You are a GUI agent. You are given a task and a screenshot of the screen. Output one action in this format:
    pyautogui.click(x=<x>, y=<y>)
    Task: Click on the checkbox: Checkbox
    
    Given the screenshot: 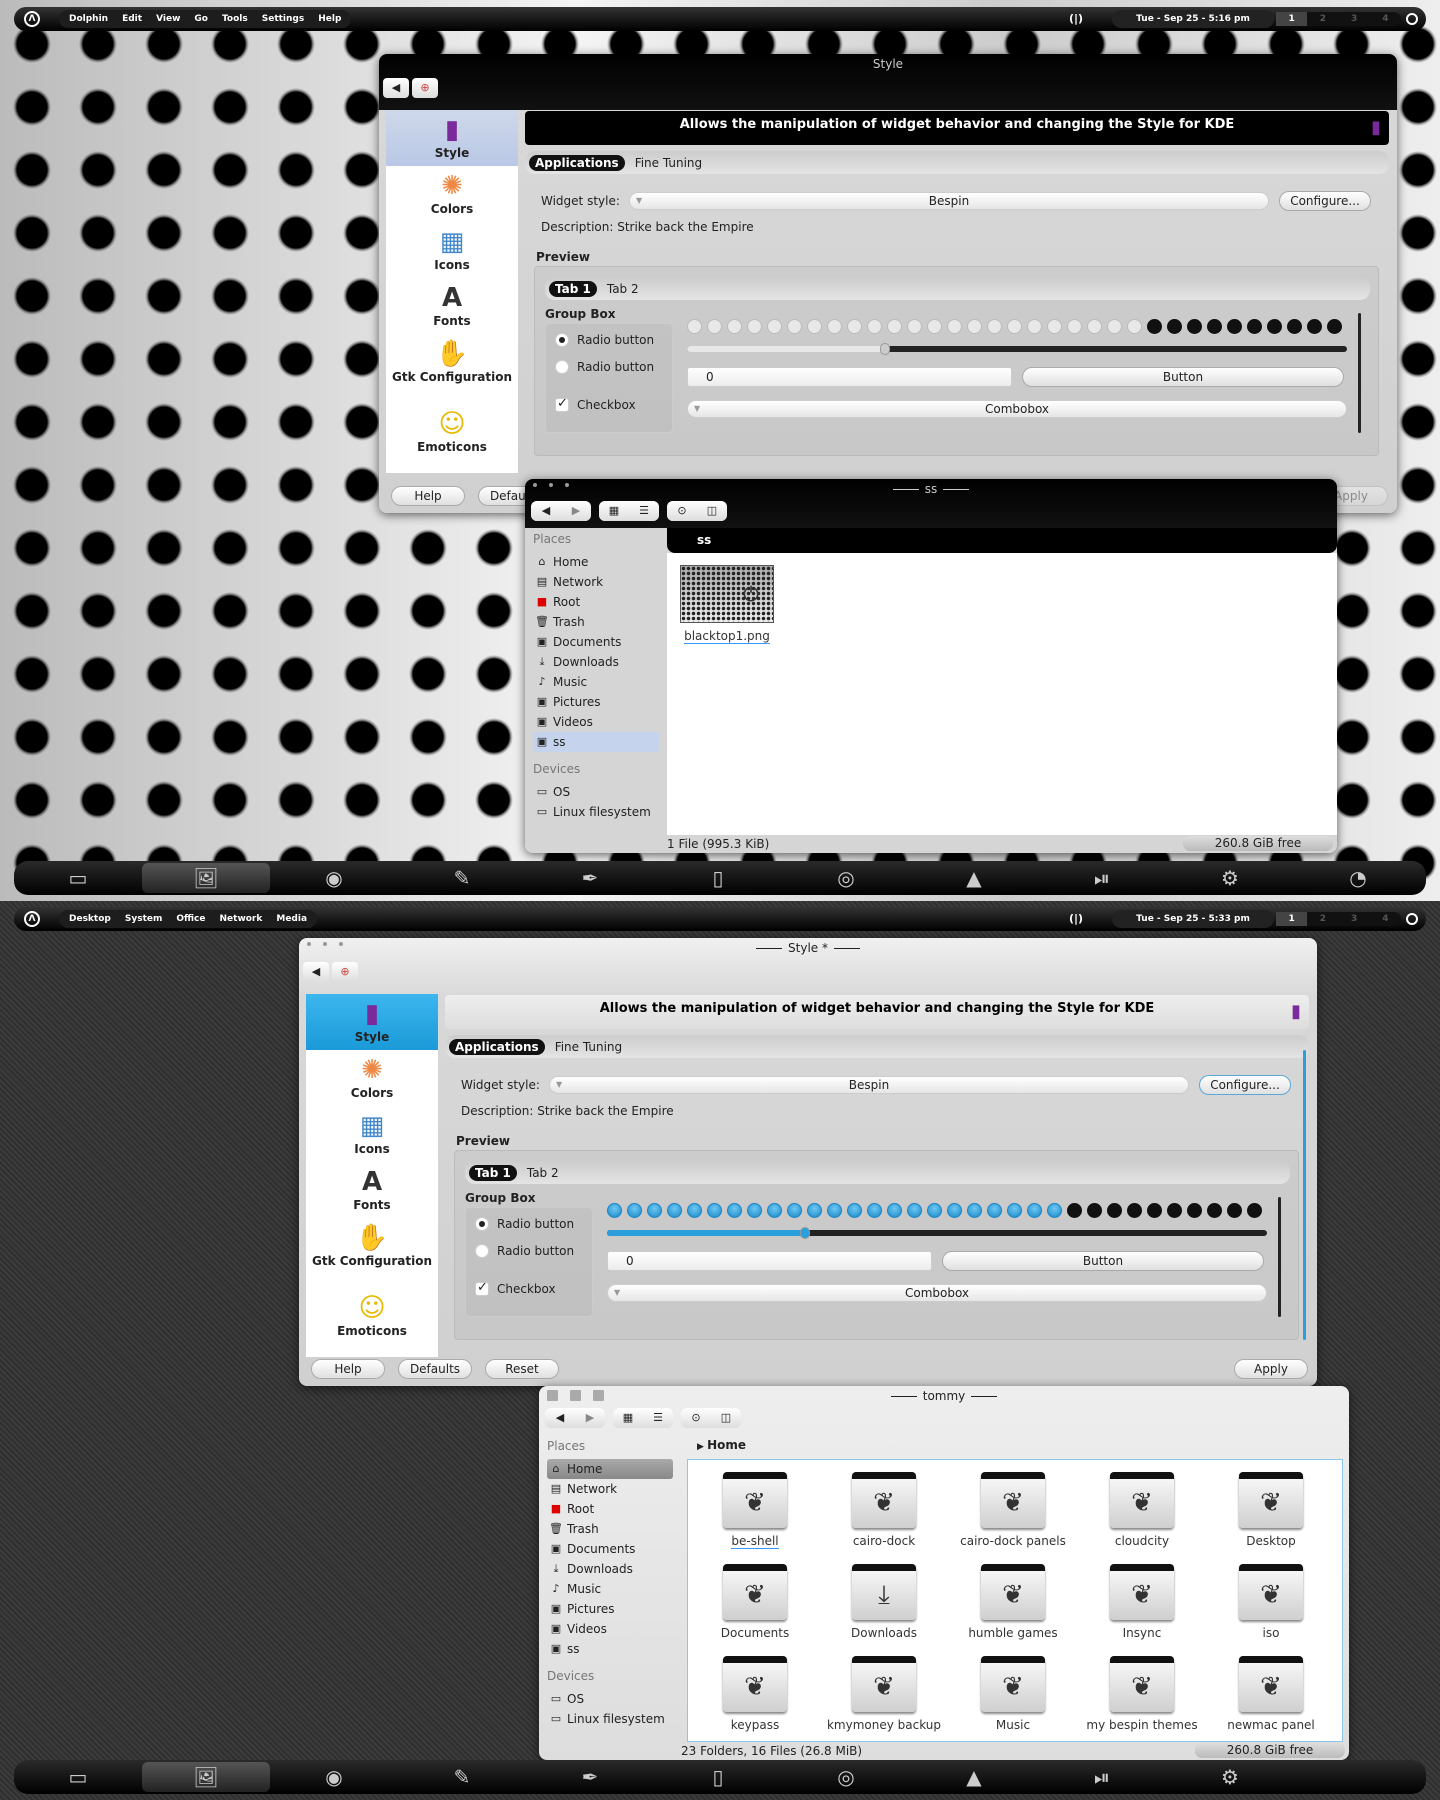 What is the action you would take?
    pyautogui.click(x=595, y=404)
    